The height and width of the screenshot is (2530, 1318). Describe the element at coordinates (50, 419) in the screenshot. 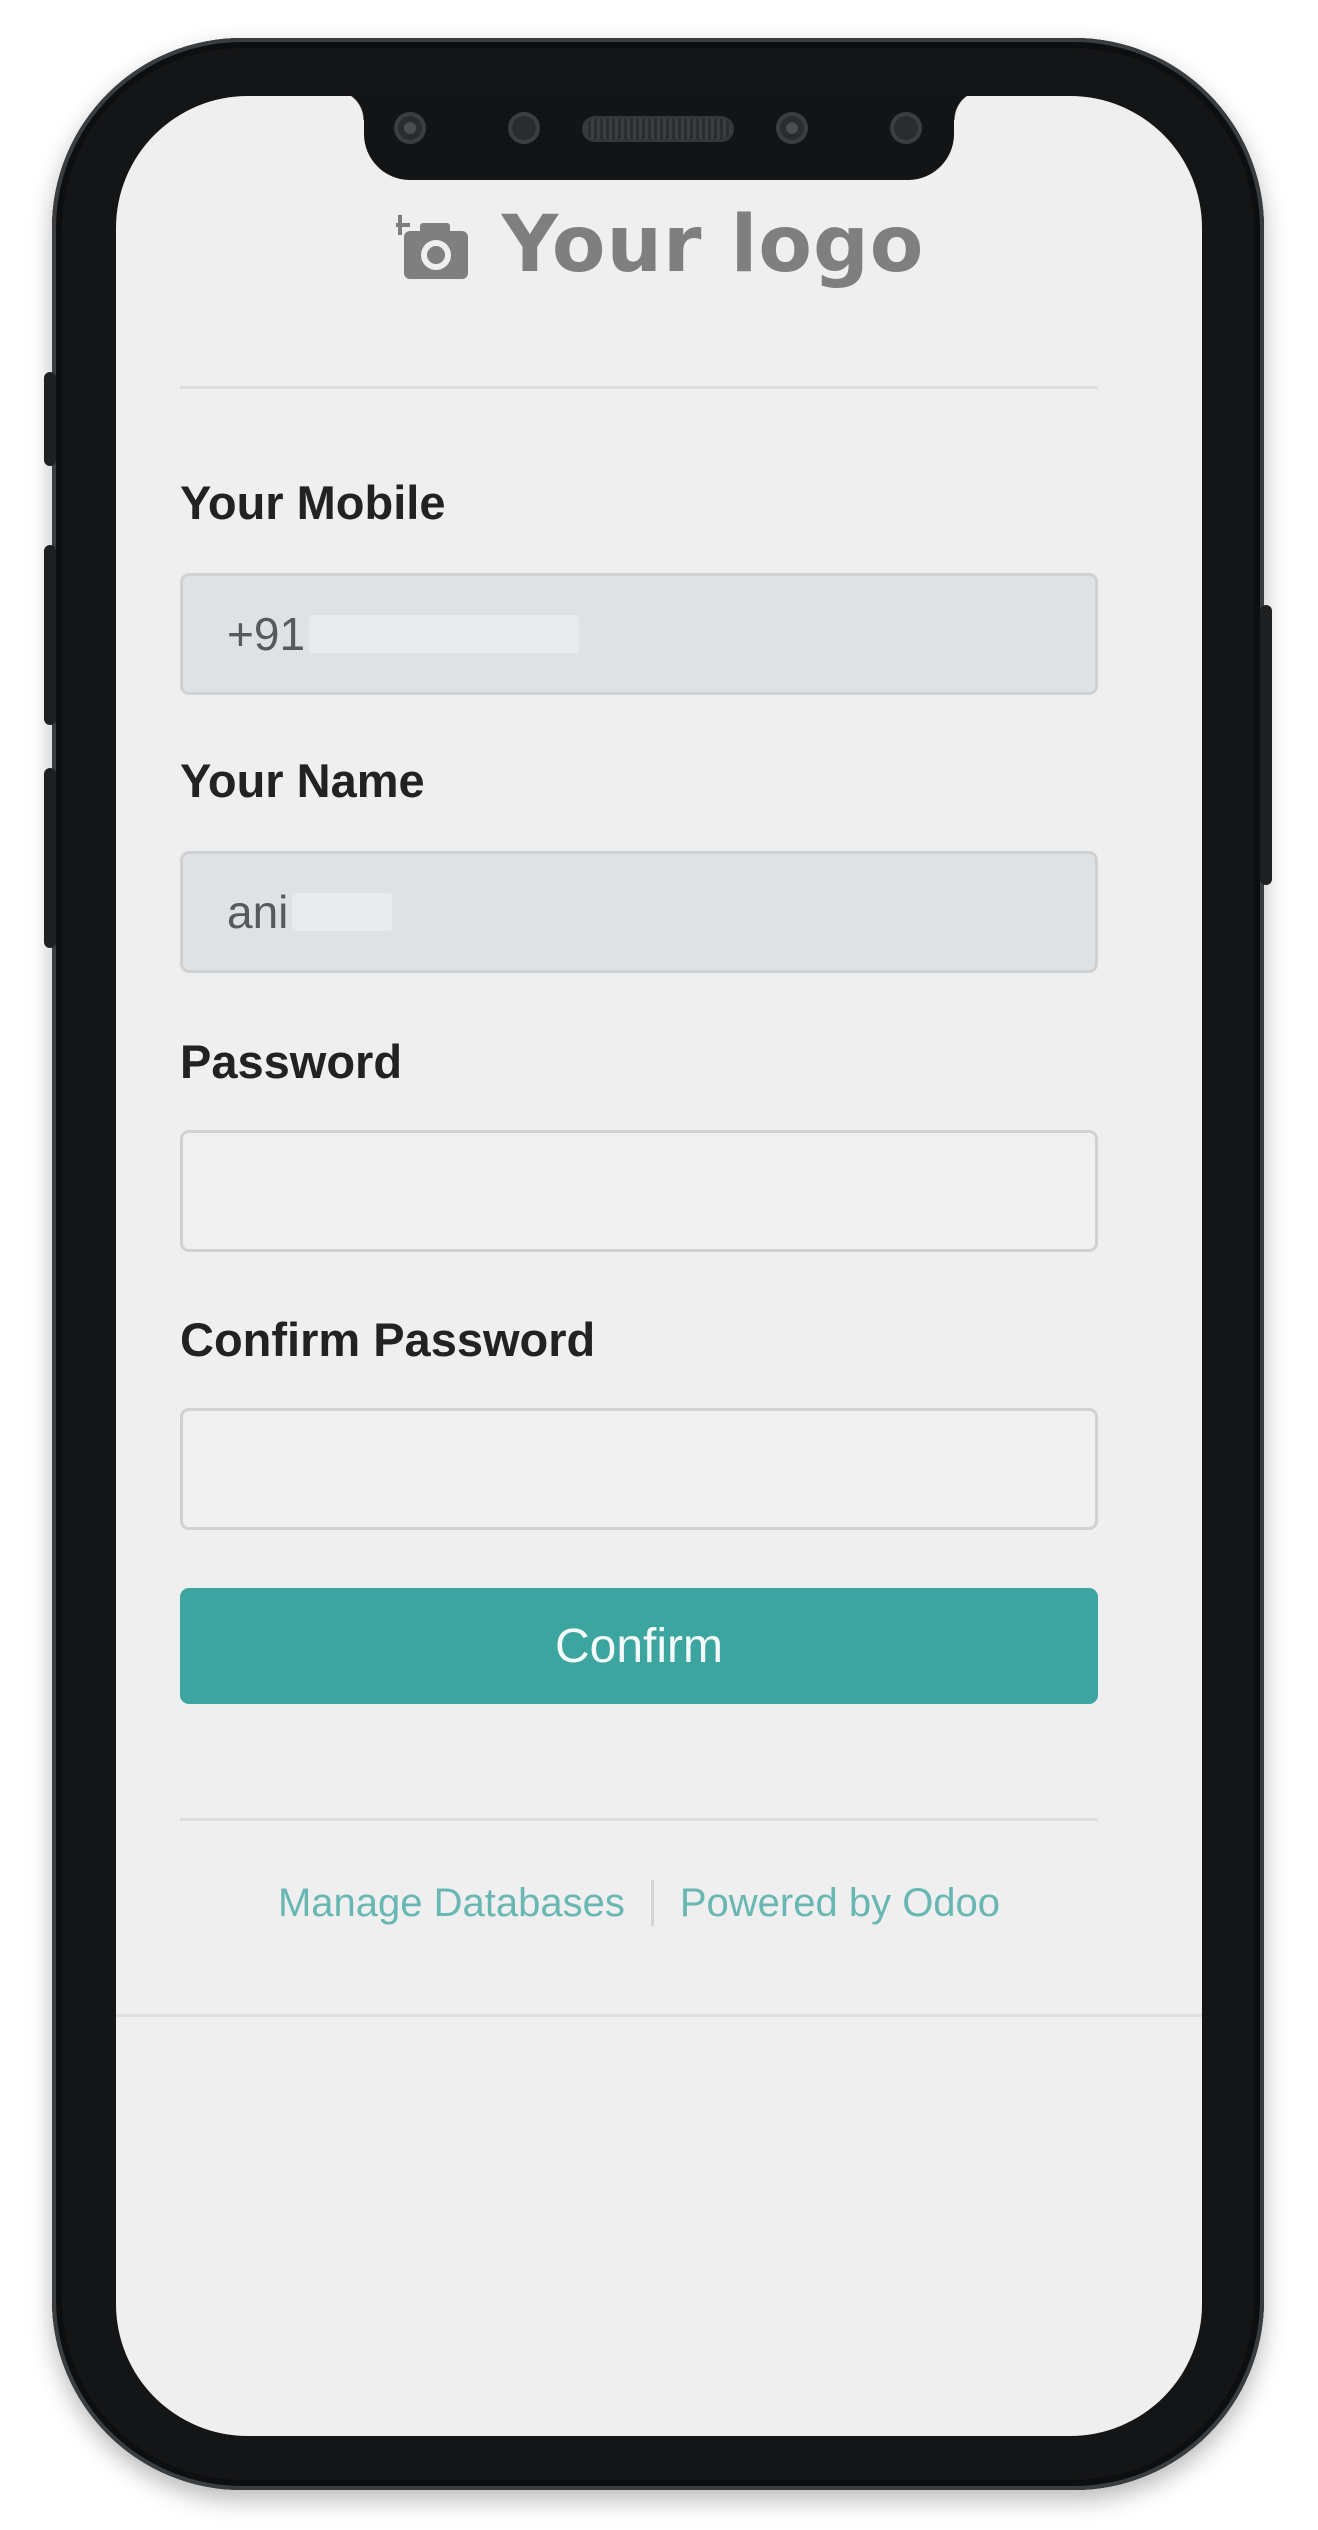

I see `mute-switch` at that location.